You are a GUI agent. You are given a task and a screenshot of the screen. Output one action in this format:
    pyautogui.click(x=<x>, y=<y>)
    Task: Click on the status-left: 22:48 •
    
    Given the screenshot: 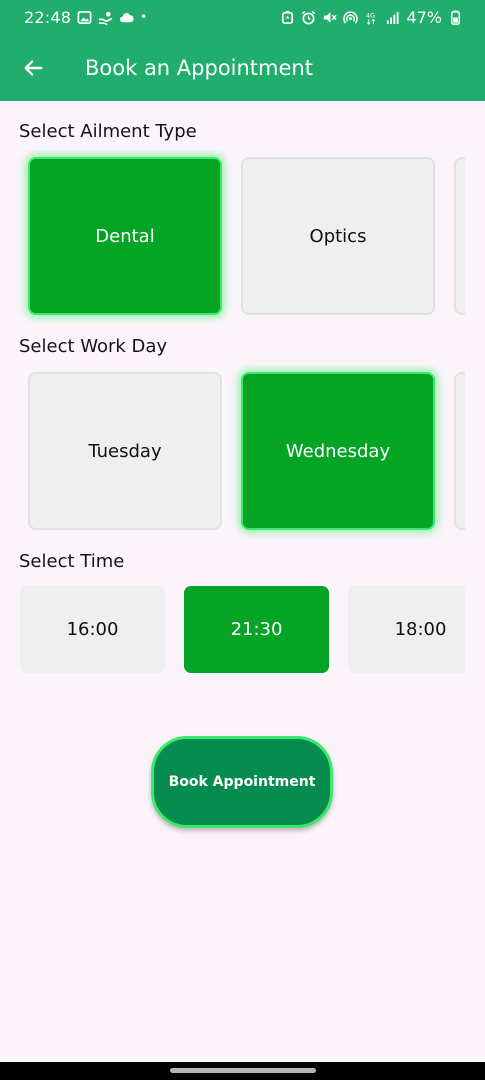 What is the action you would take?
    pyautogui.click(x=85, y=17)
    